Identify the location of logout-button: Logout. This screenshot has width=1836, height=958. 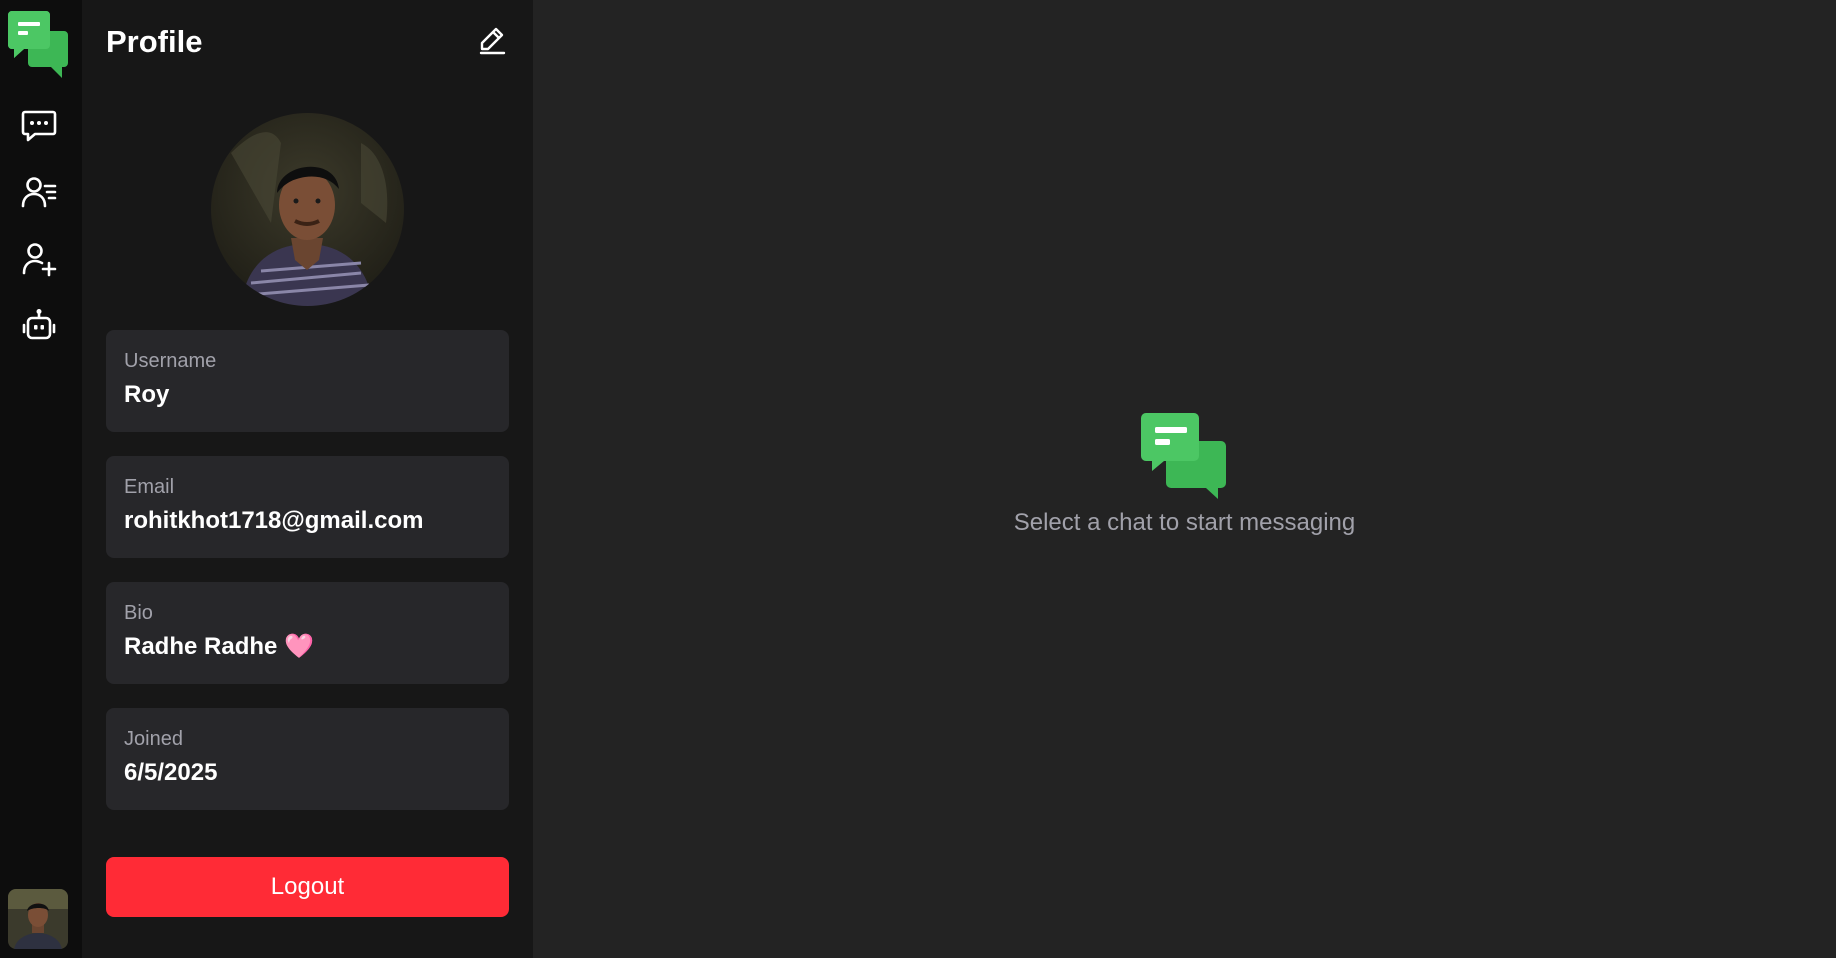
(307, 887).